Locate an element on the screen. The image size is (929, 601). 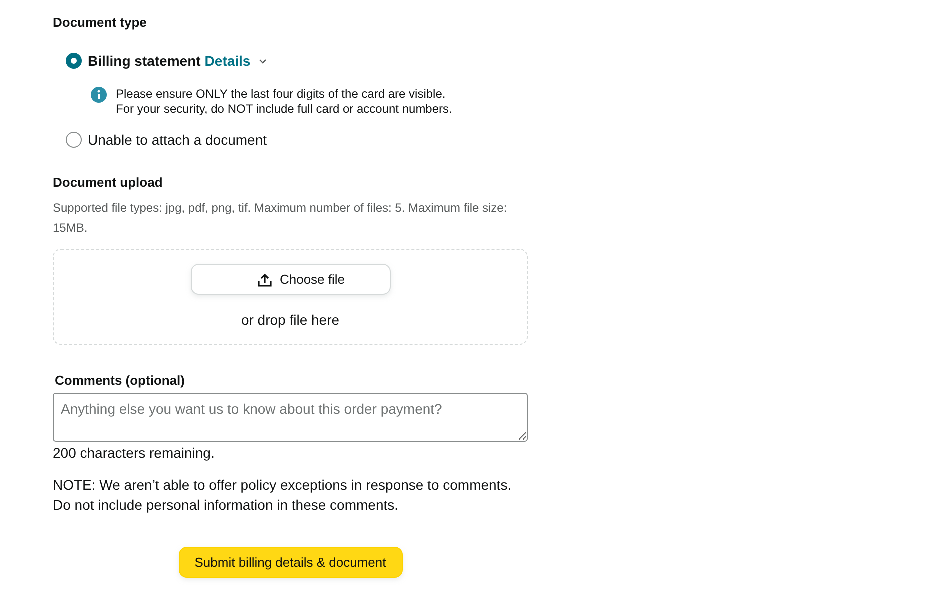
drop-zone: Choose file or drop file here is located at coordinates (290, 297).